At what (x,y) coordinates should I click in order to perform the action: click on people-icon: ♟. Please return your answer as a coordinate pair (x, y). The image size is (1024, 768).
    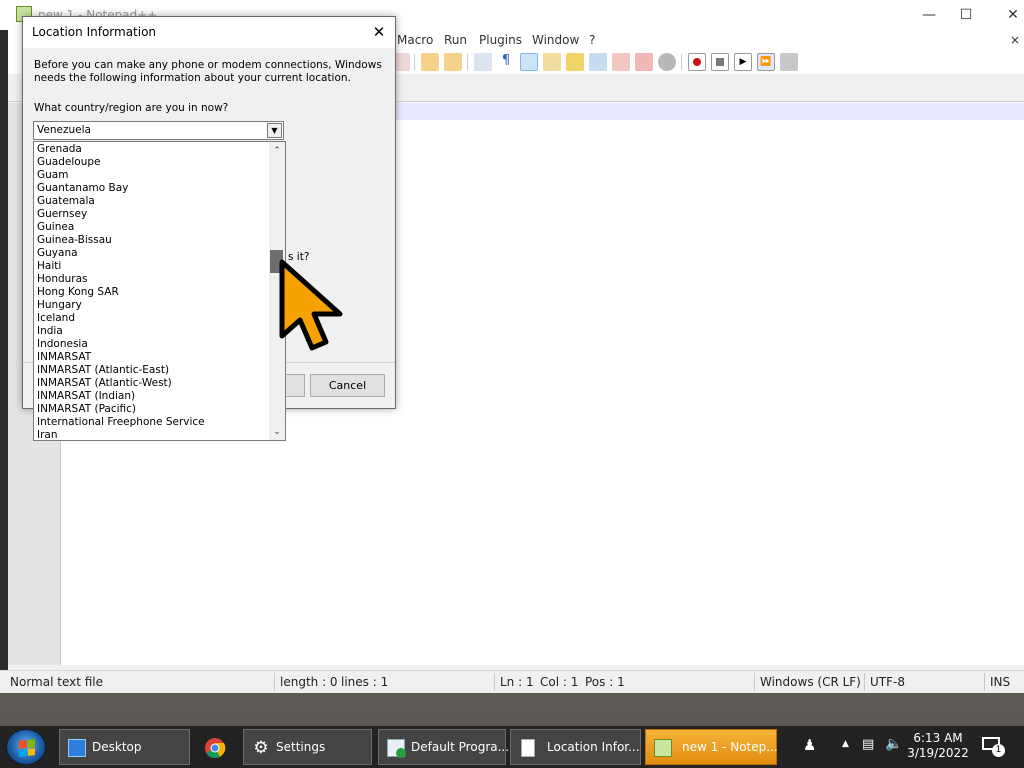
    Looking at the image, I should click on (809, 745).